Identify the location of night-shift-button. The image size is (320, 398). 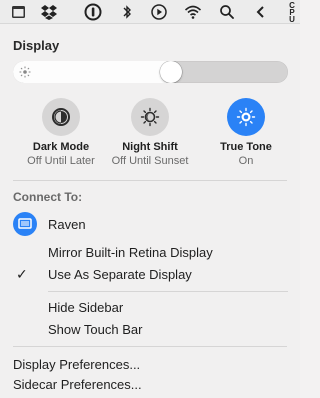
(150, 117).